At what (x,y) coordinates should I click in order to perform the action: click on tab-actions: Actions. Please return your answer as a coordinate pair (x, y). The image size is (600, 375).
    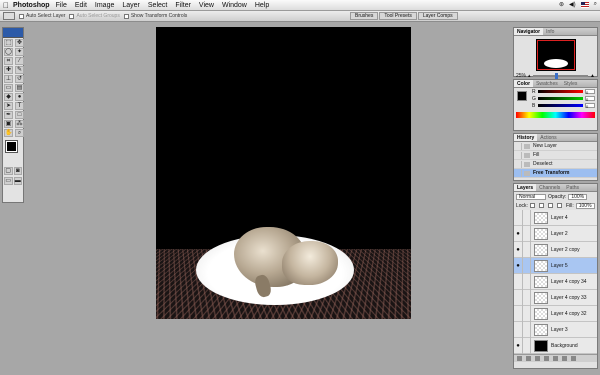
    Looking at the image, I should click on (548, 137).